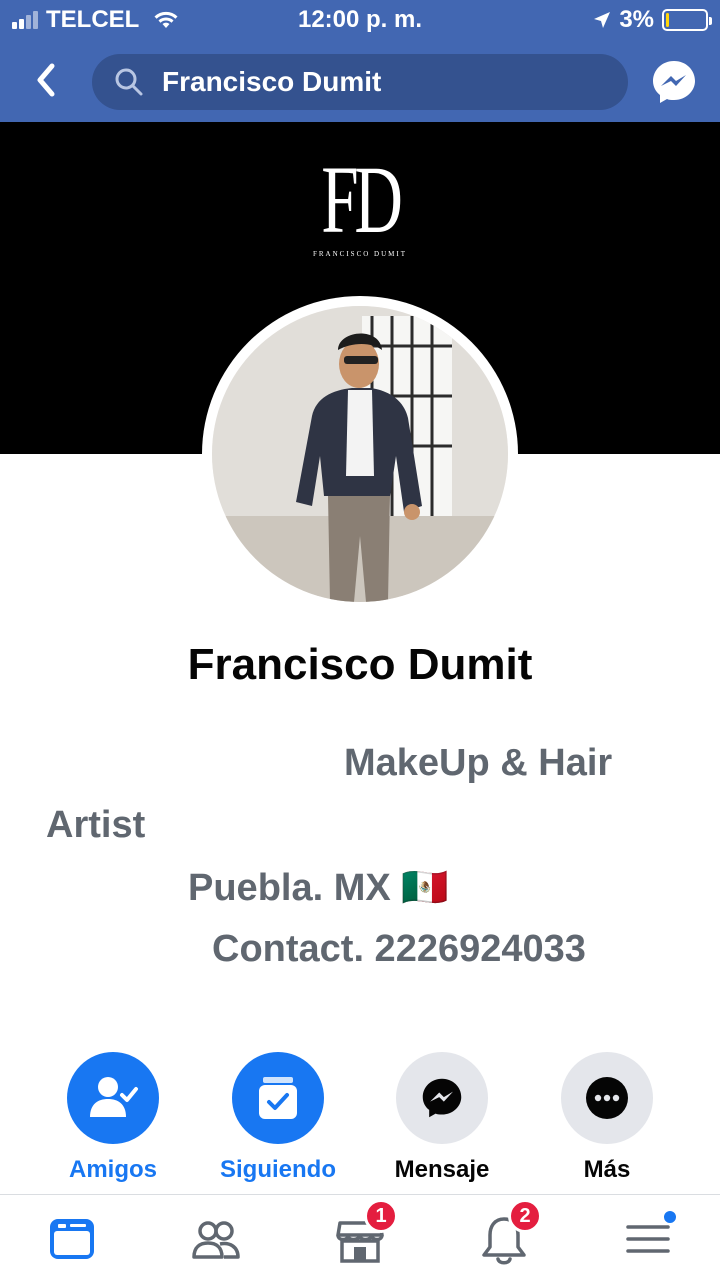 The height and width of the screenshot is (1280, 720). I want to click on bio-line: Puebla. MX 🇲🇽, so click(318, 888).